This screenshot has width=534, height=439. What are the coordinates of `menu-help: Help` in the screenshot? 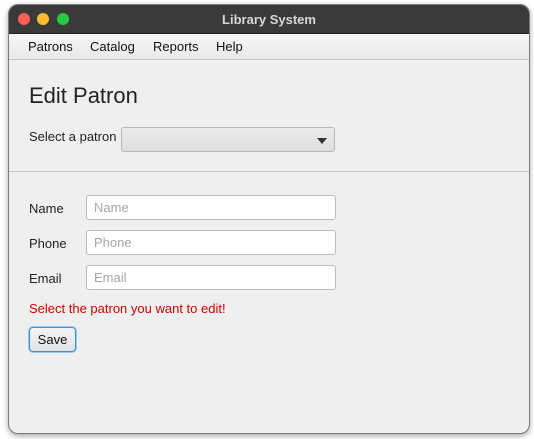 It's located at (229, 47).